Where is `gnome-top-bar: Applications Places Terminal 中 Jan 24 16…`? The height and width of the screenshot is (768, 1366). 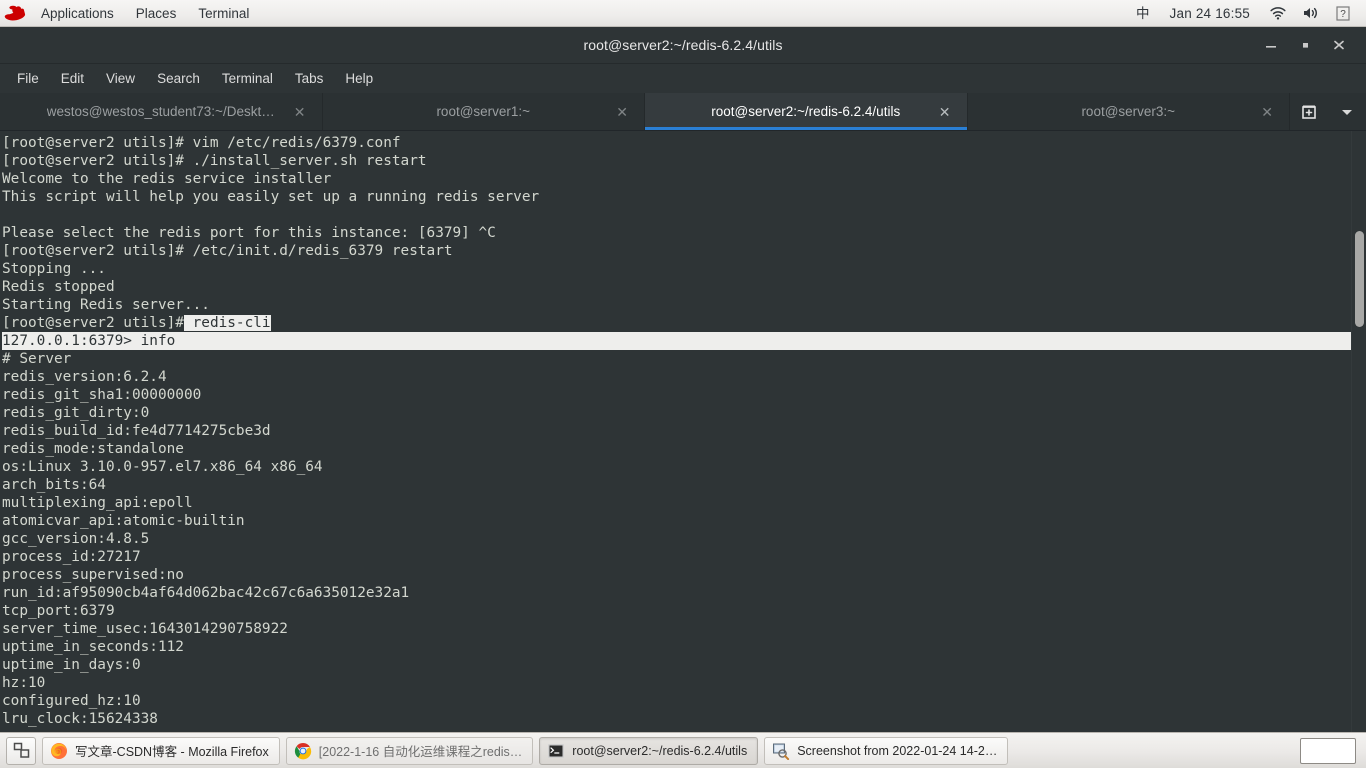 gnome-top-bar: Applications Places Terminal 中 Jan 24 16… is located at coordinates (683, 13).